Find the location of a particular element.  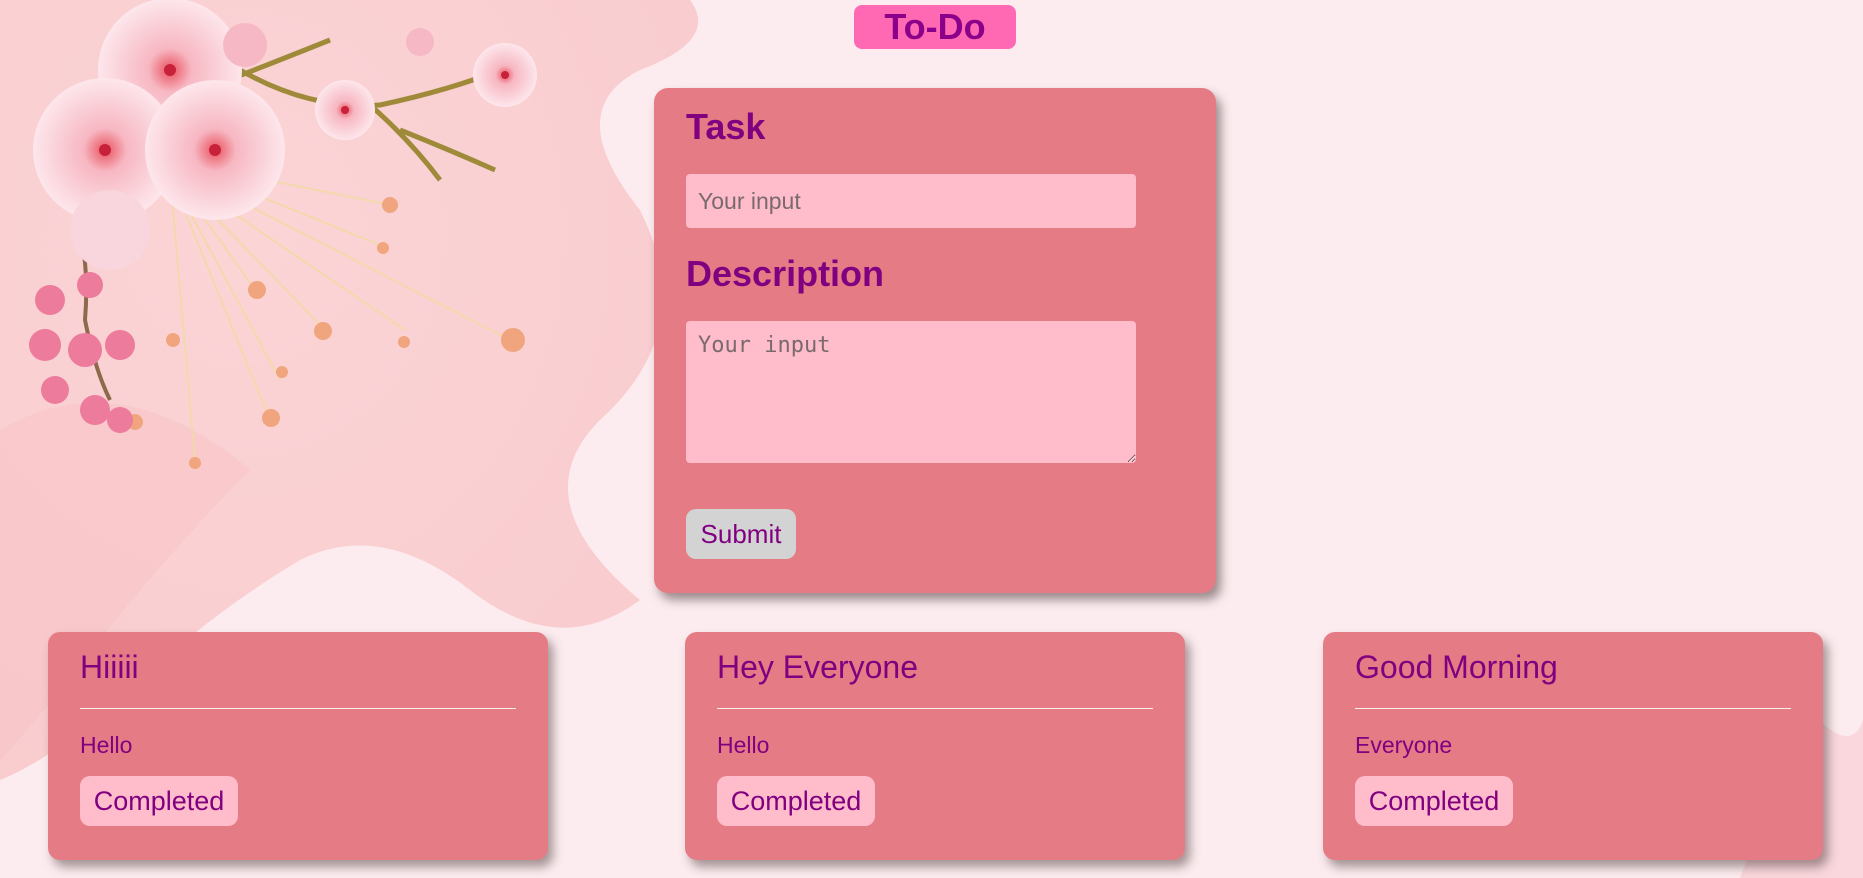

task-title: Hiiiii is located at coordinates (109, 667).